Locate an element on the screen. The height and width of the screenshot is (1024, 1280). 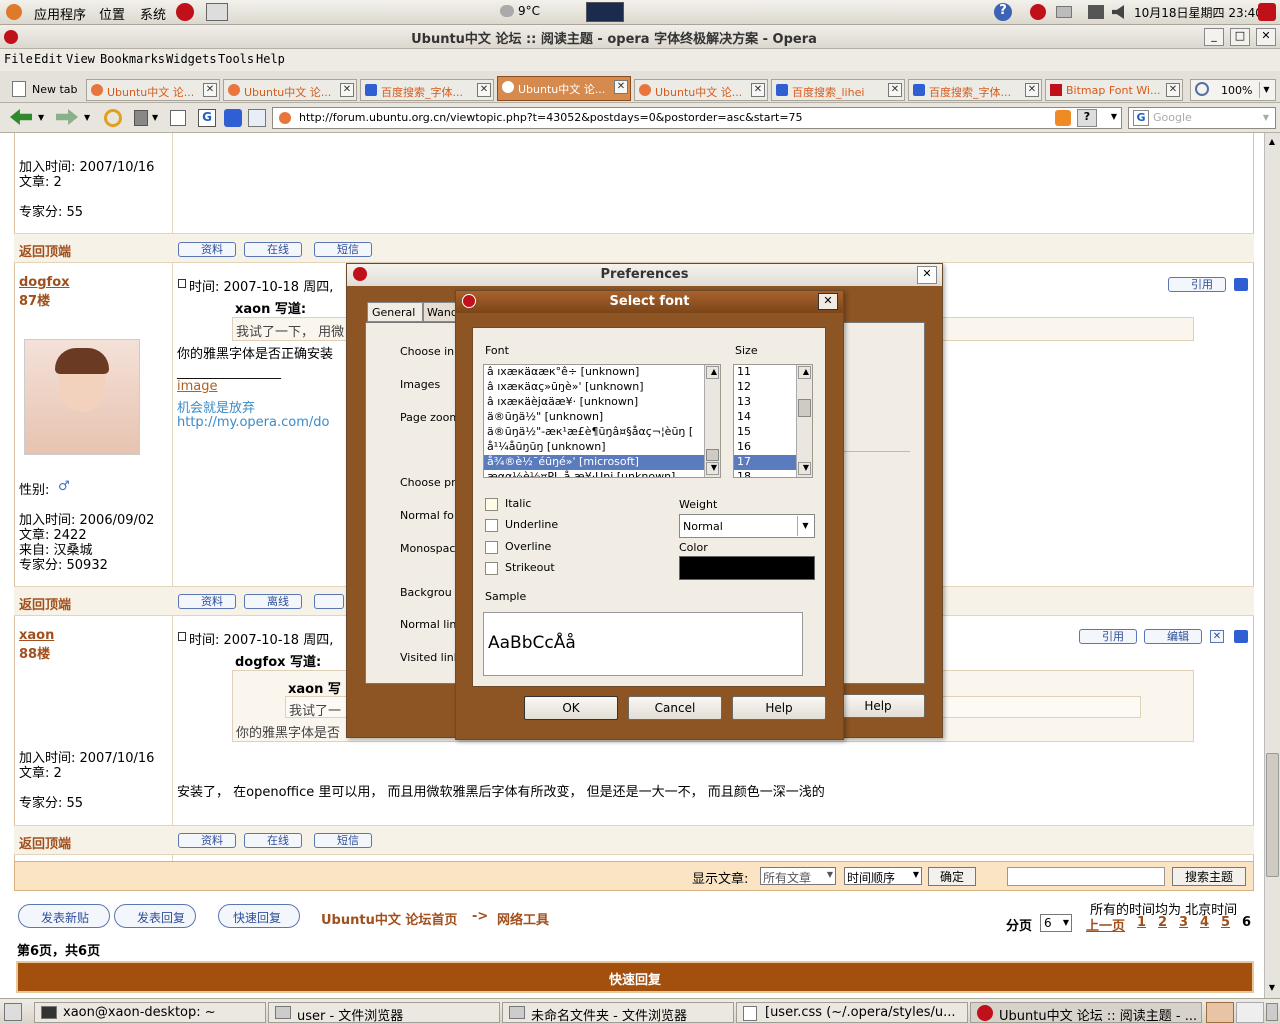
topic-search-input is located at coordinates (1086, 876).